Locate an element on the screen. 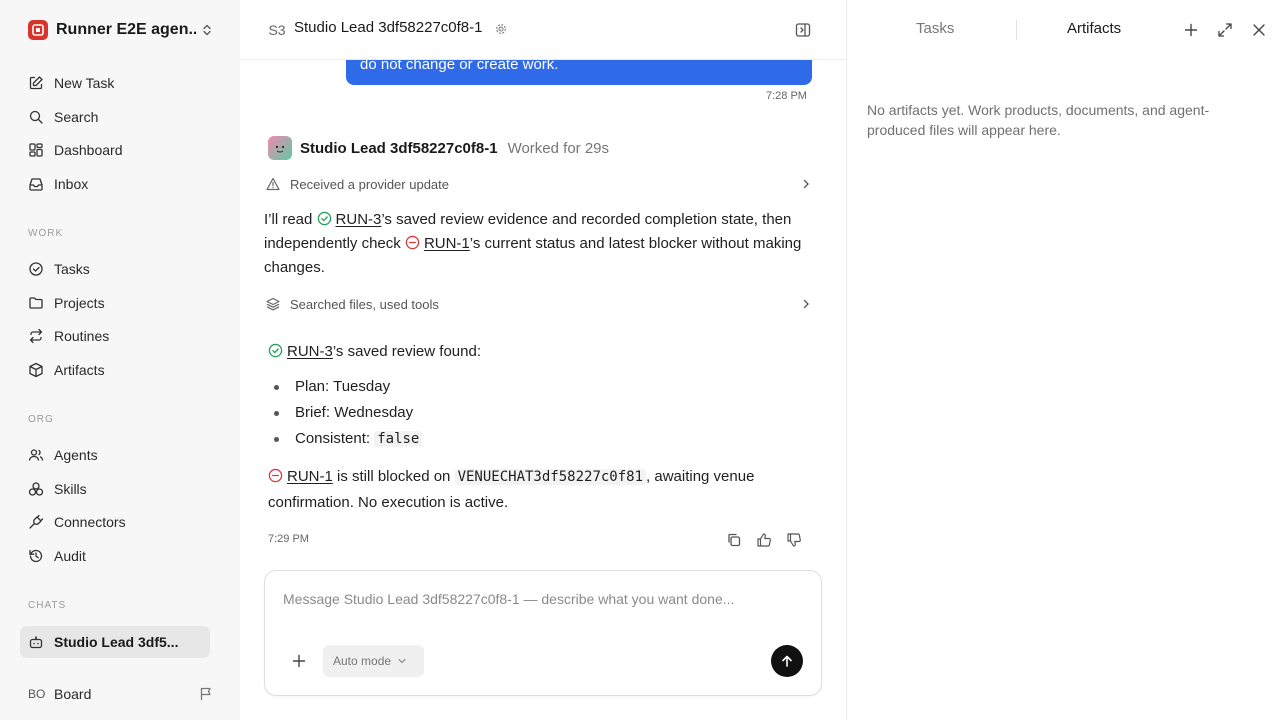 Image resolution: width=1280 pixels, height=720 pixels. flag-icon is located at coordinates (206, 694).